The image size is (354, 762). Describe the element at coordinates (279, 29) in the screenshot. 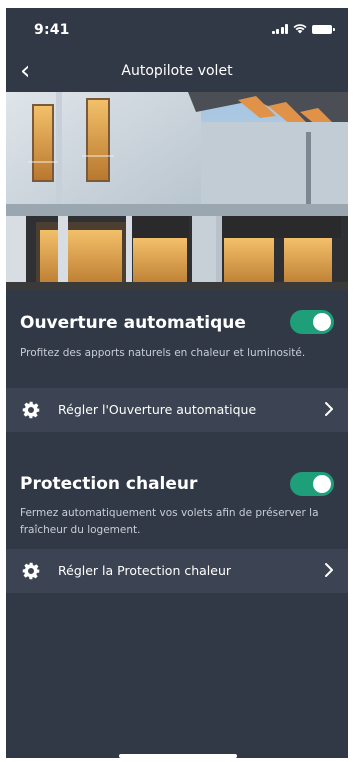

I see `signal-icon` at that location.